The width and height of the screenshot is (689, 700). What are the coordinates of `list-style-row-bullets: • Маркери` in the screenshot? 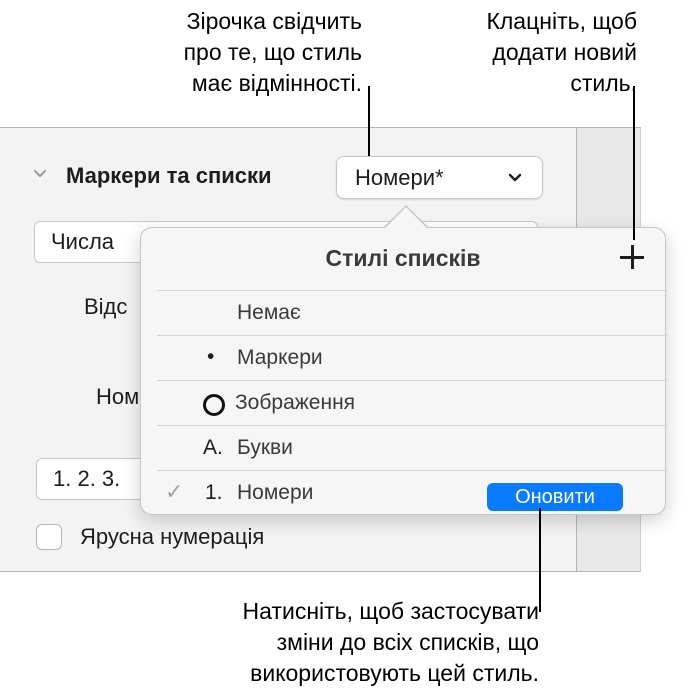 It's located at (412, 357).